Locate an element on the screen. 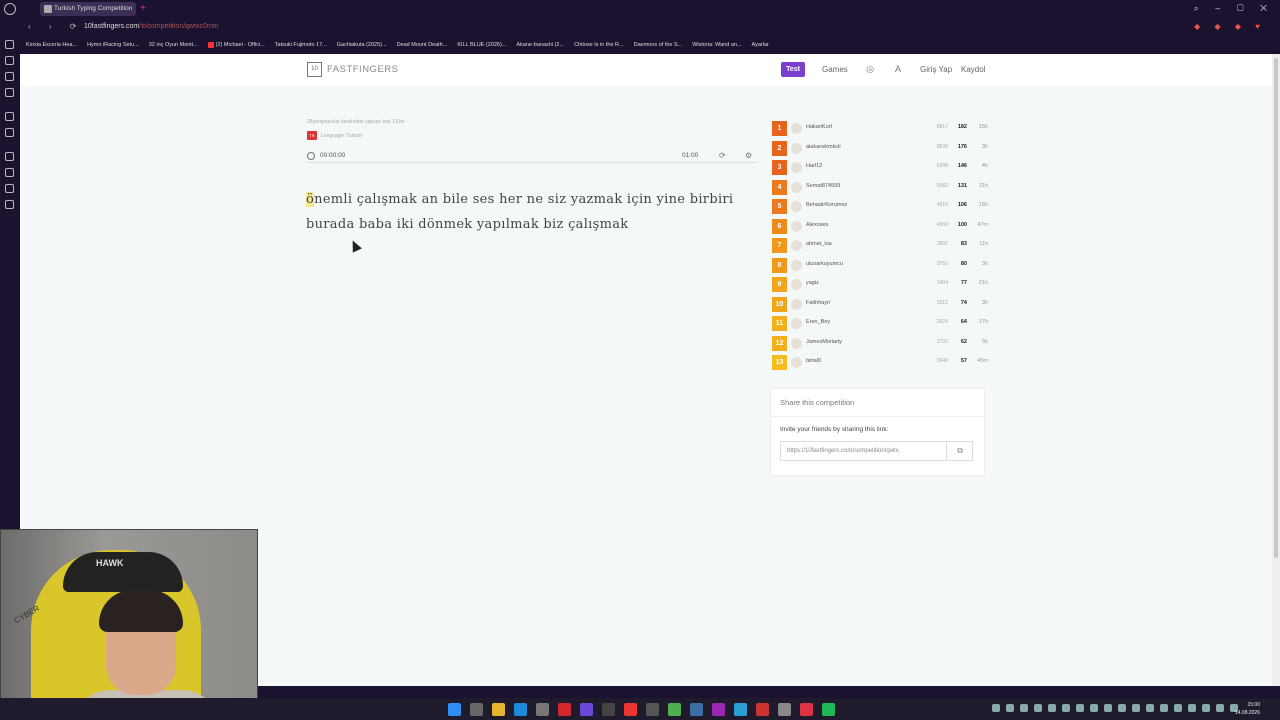 This screenshot has height=720, width=1280. username: Fatihhayri is located at coordinates (818, 303).